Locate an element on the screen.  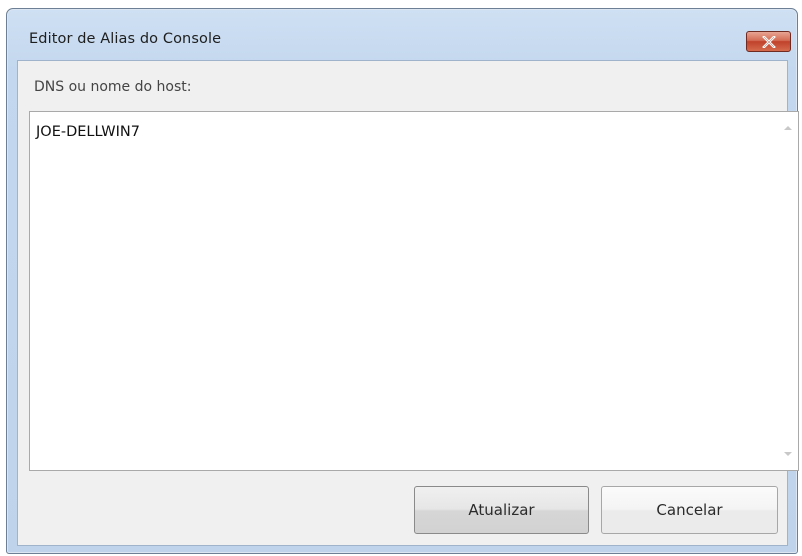
close-icon is located at coordinates (768, 41).